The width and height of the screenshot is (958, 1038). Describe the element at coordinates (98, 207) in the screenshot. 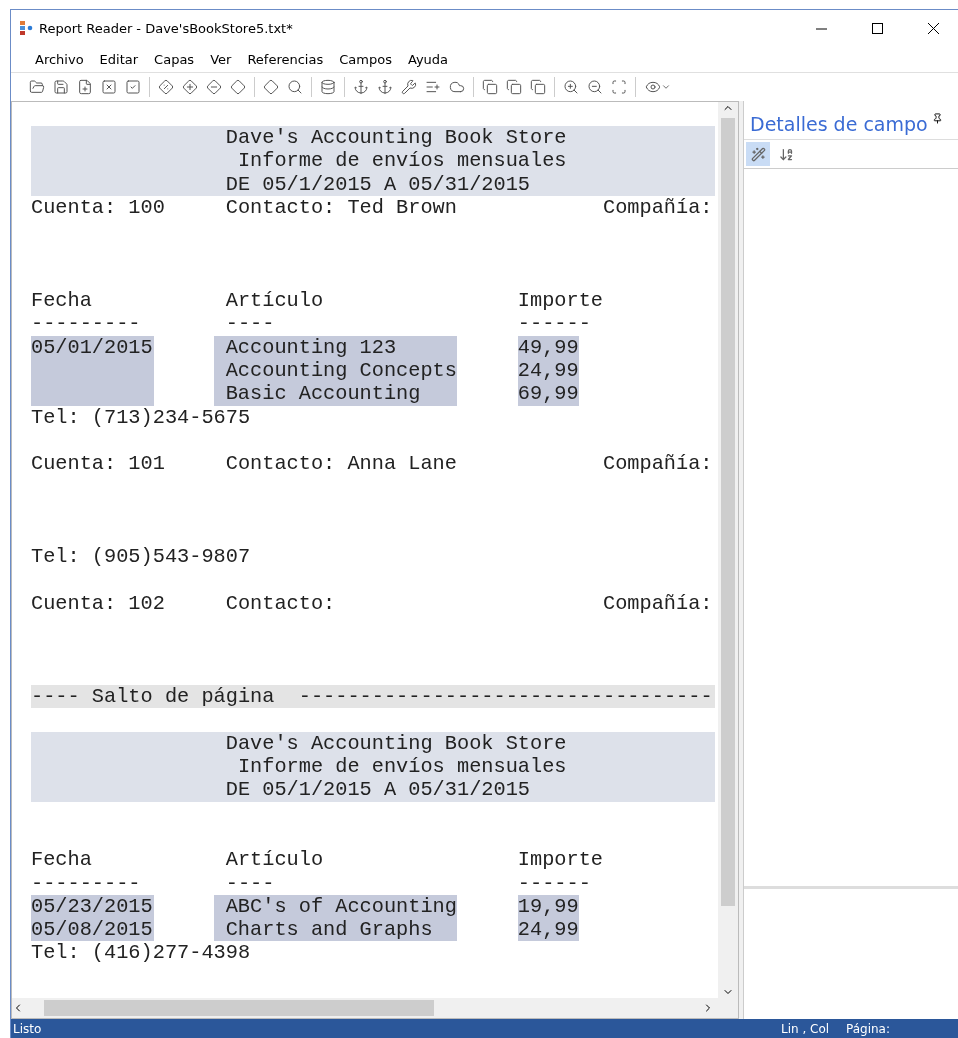

I see `account-text: Cuenta: 100` at that location.